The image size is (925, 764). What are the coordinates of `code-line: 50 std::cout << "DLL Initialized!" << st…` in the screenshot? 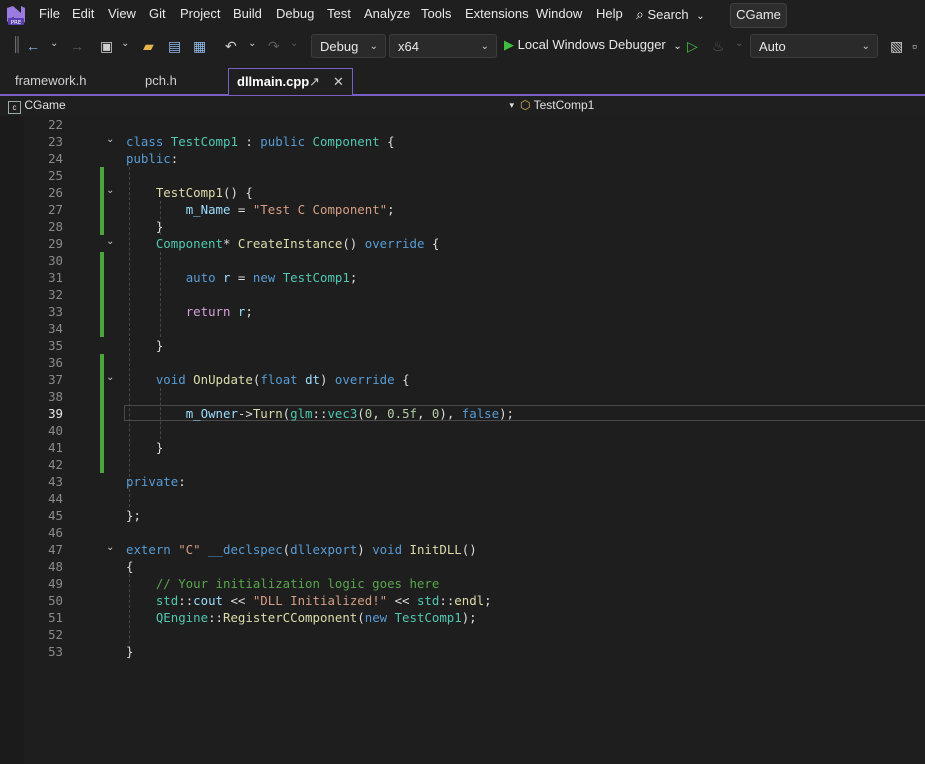 It's located at (462, 600).